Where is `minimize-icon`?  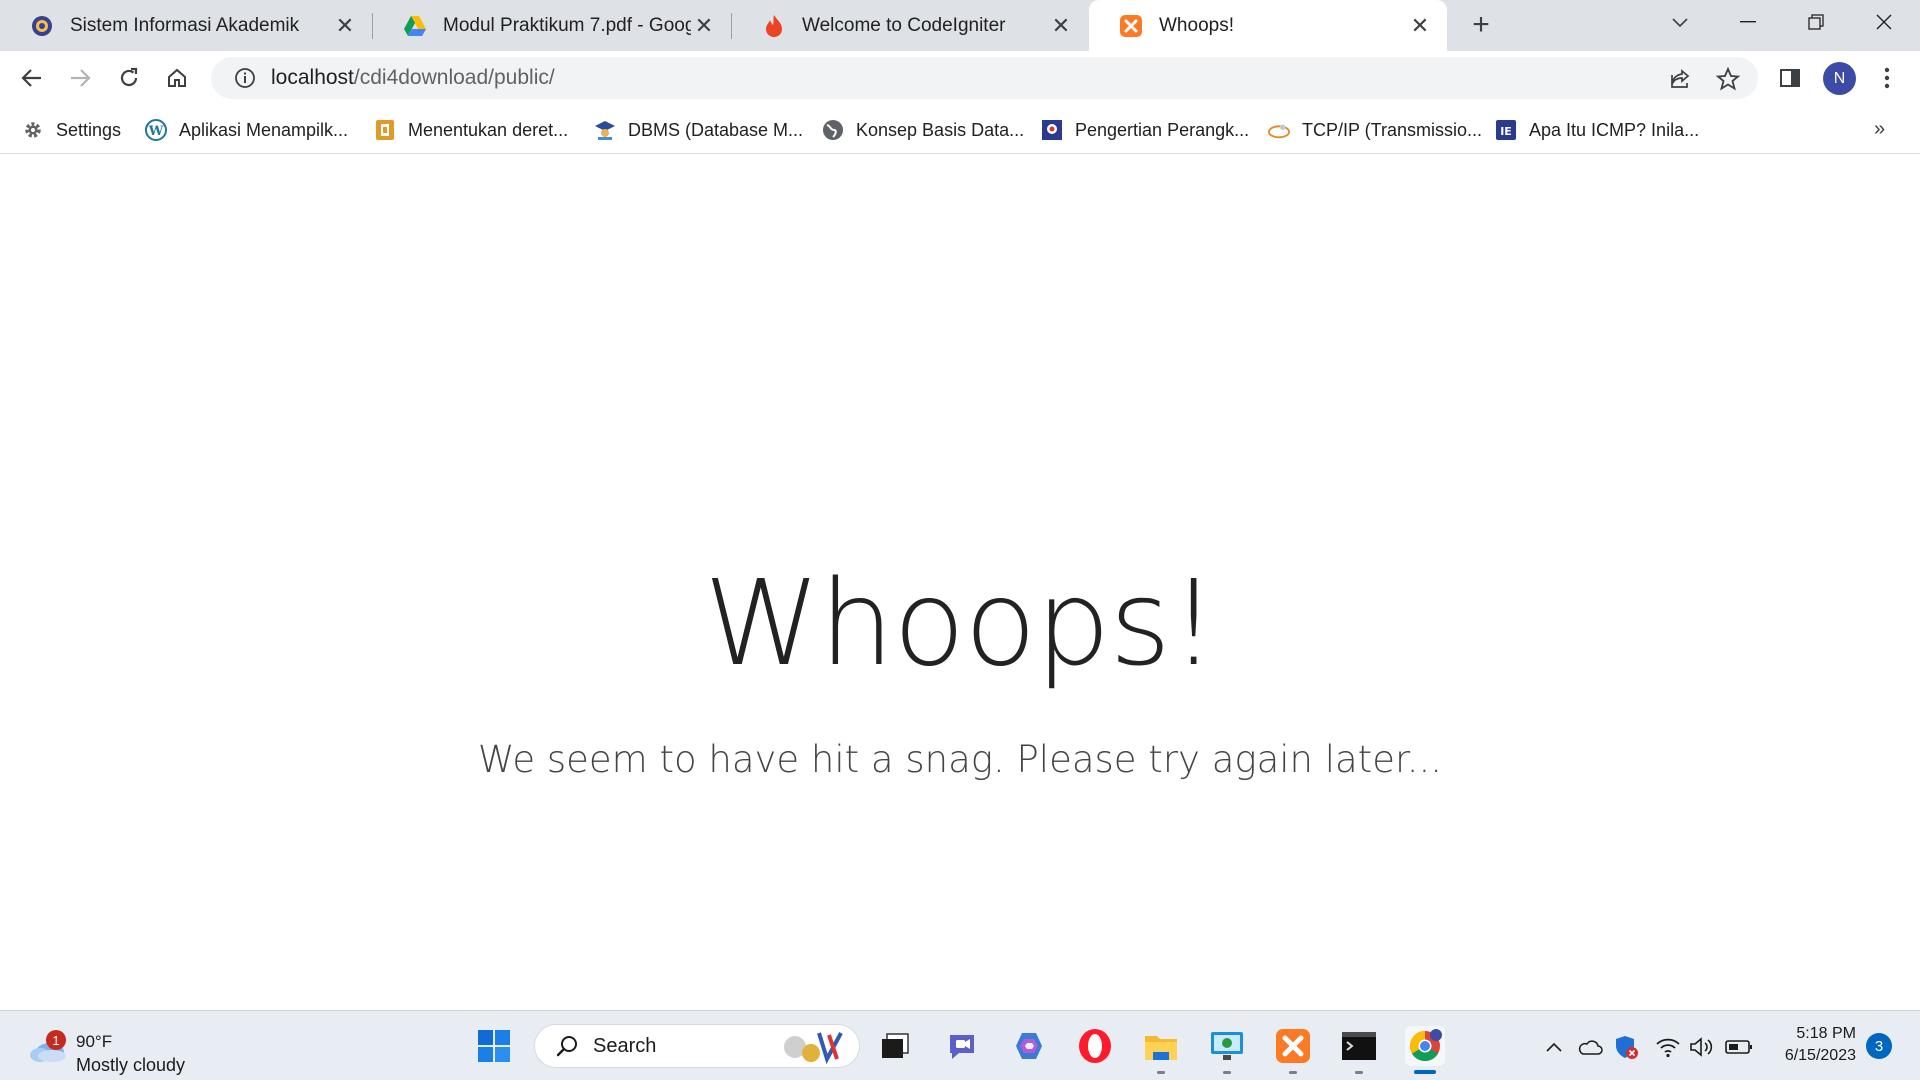 minimize-icon is located at coordinates (1748, 22).